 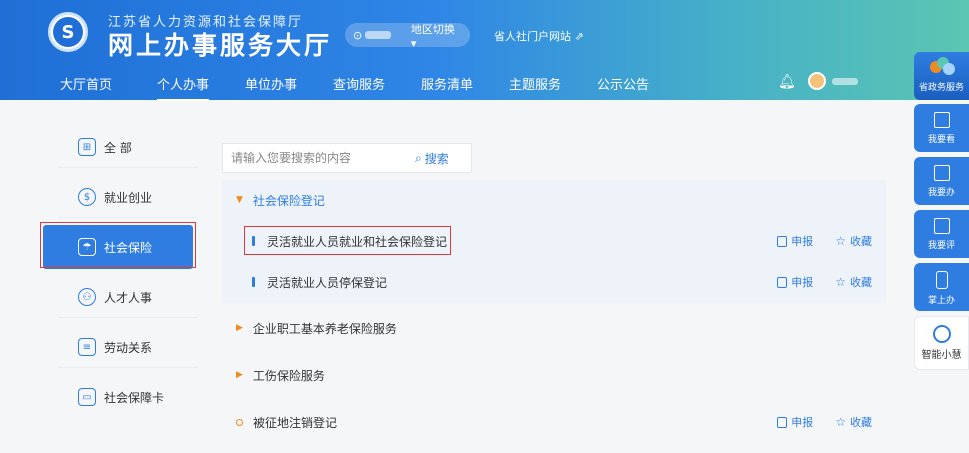 I want to click on view-button: 我要看, so click(x=941, y=128).